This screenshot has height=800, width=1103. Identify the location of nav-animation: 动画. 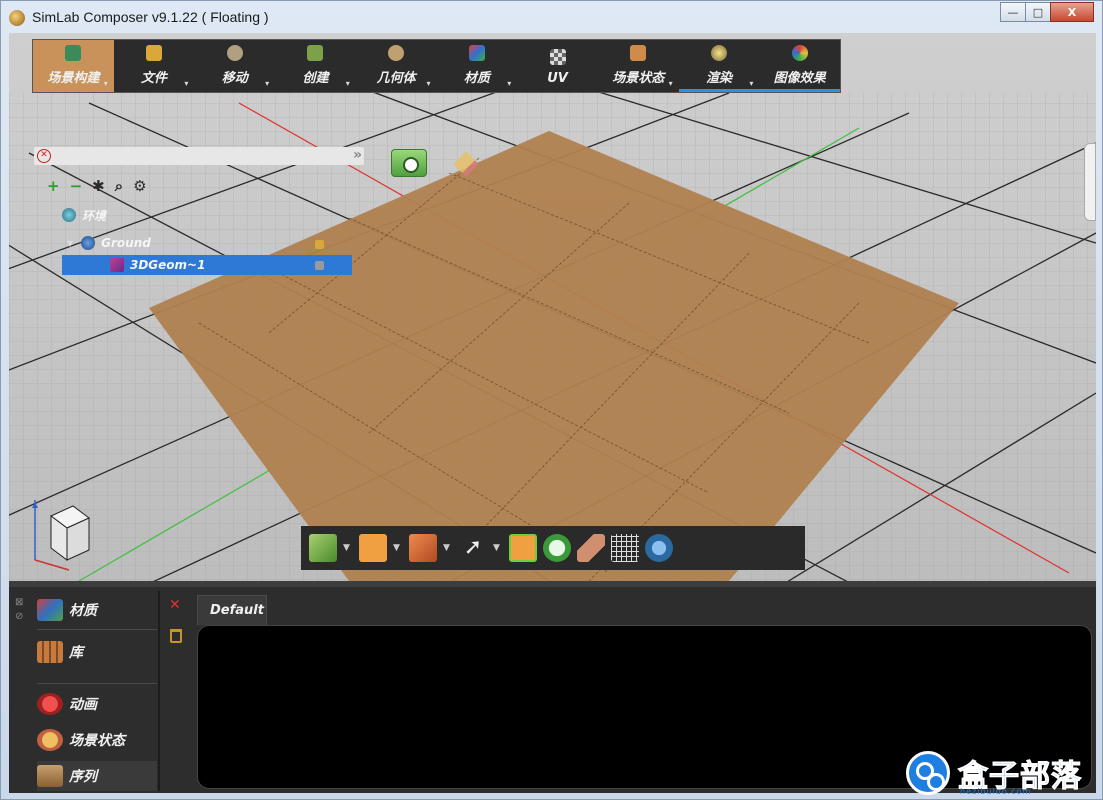
(97, 704).